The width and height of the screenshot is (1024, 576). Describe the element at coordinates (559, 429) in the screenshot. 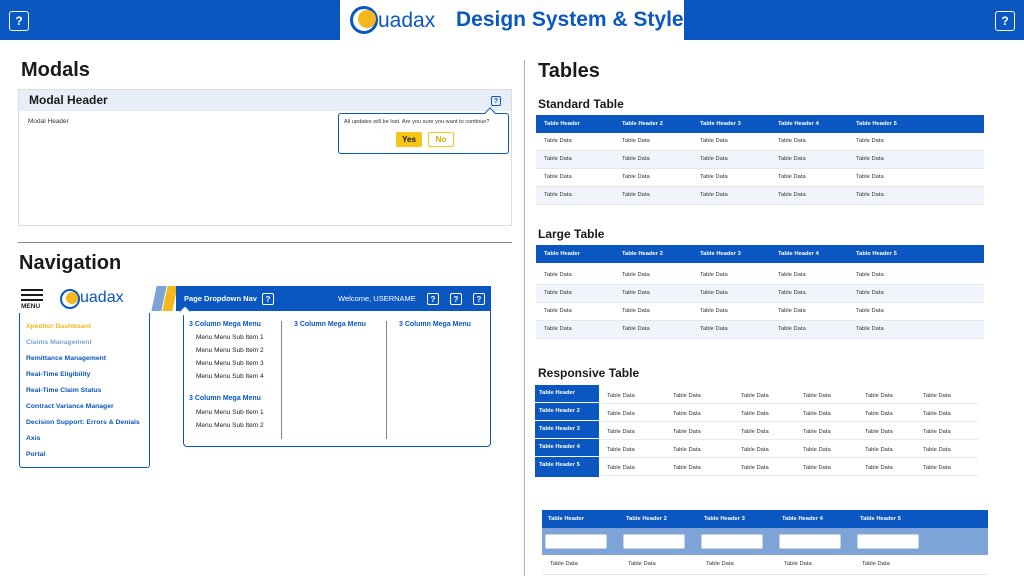

I see `table-header-label: Table Header 3` at that location.